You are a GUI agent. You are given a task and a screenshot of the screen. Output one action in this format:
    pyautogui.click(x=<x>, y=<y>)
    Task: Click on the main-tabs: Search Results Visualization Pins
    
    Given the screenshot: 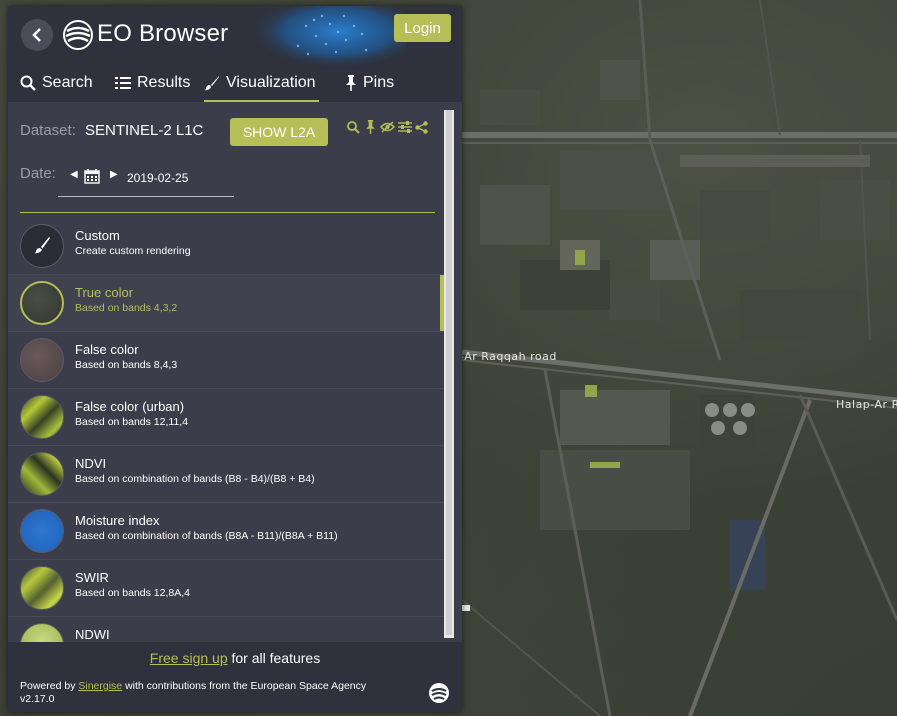 What is the action you would take?
    pyautogui.click(x=235, y=84)
    